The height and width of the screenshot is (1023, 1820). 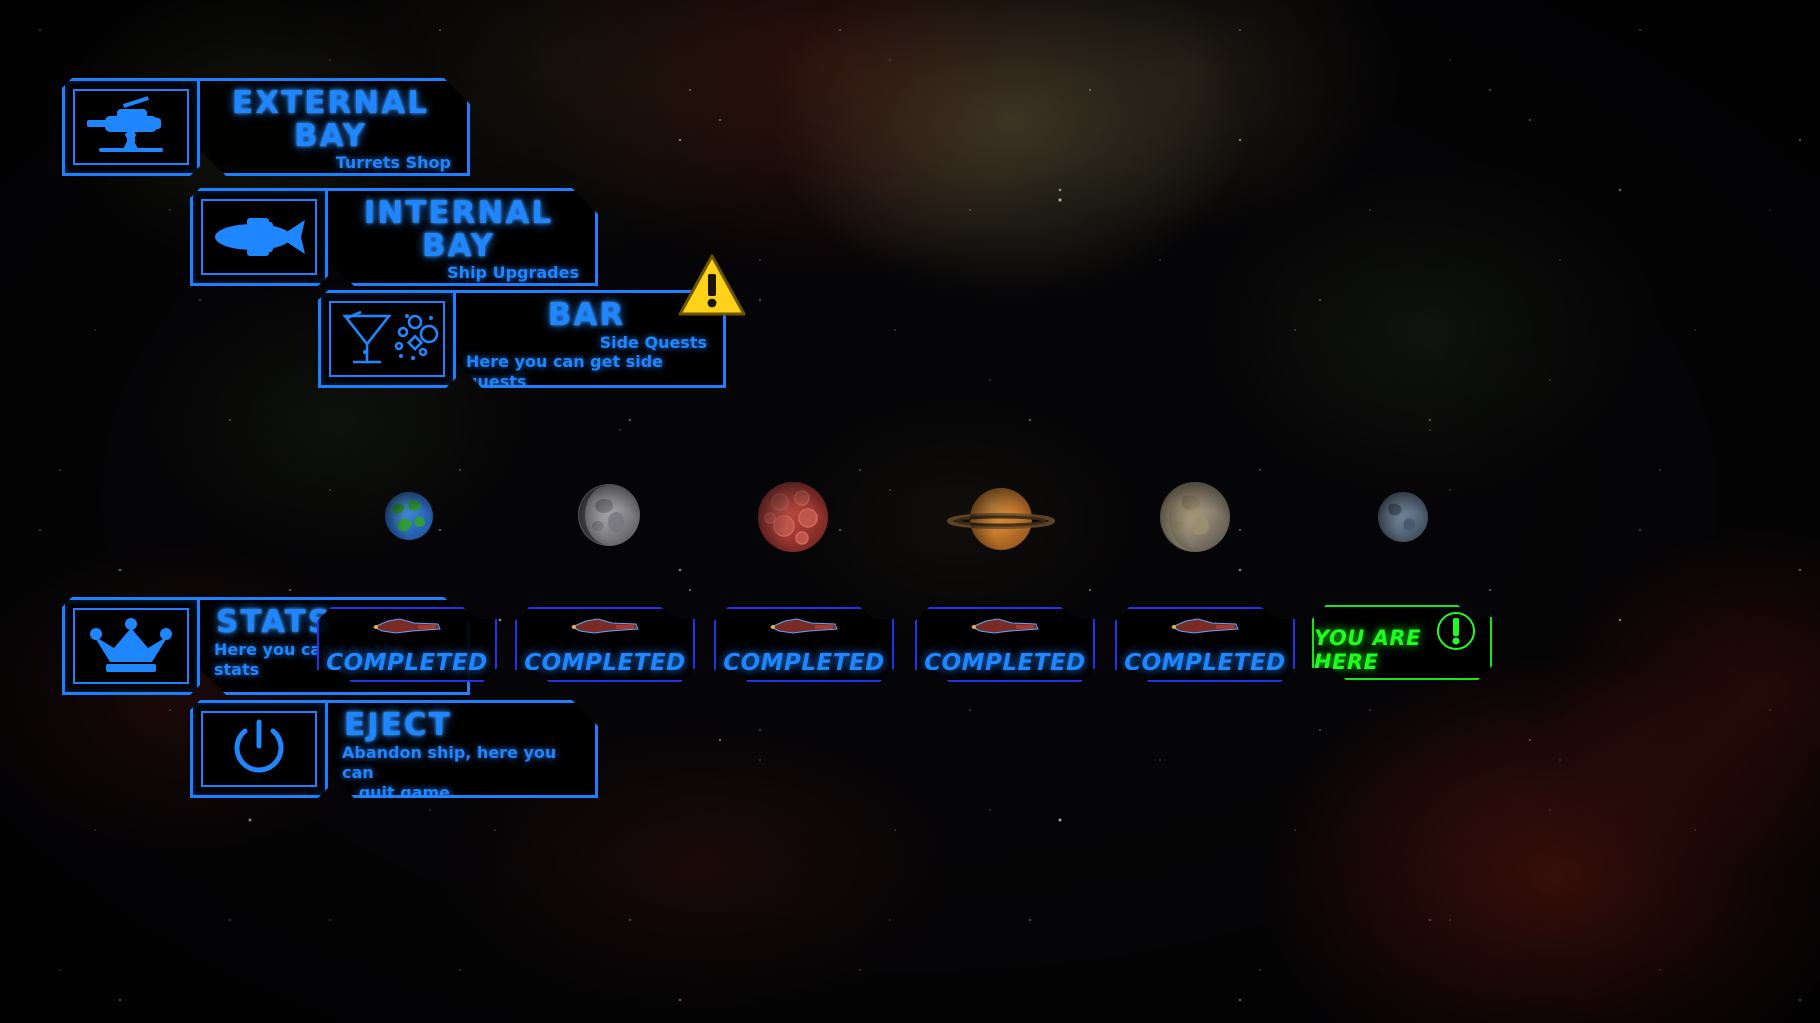 What do you see at coordinates (1205, 644) in the screenshot?
I see `level-node-5: COMPLETED` at bounding box center [1205, 644].